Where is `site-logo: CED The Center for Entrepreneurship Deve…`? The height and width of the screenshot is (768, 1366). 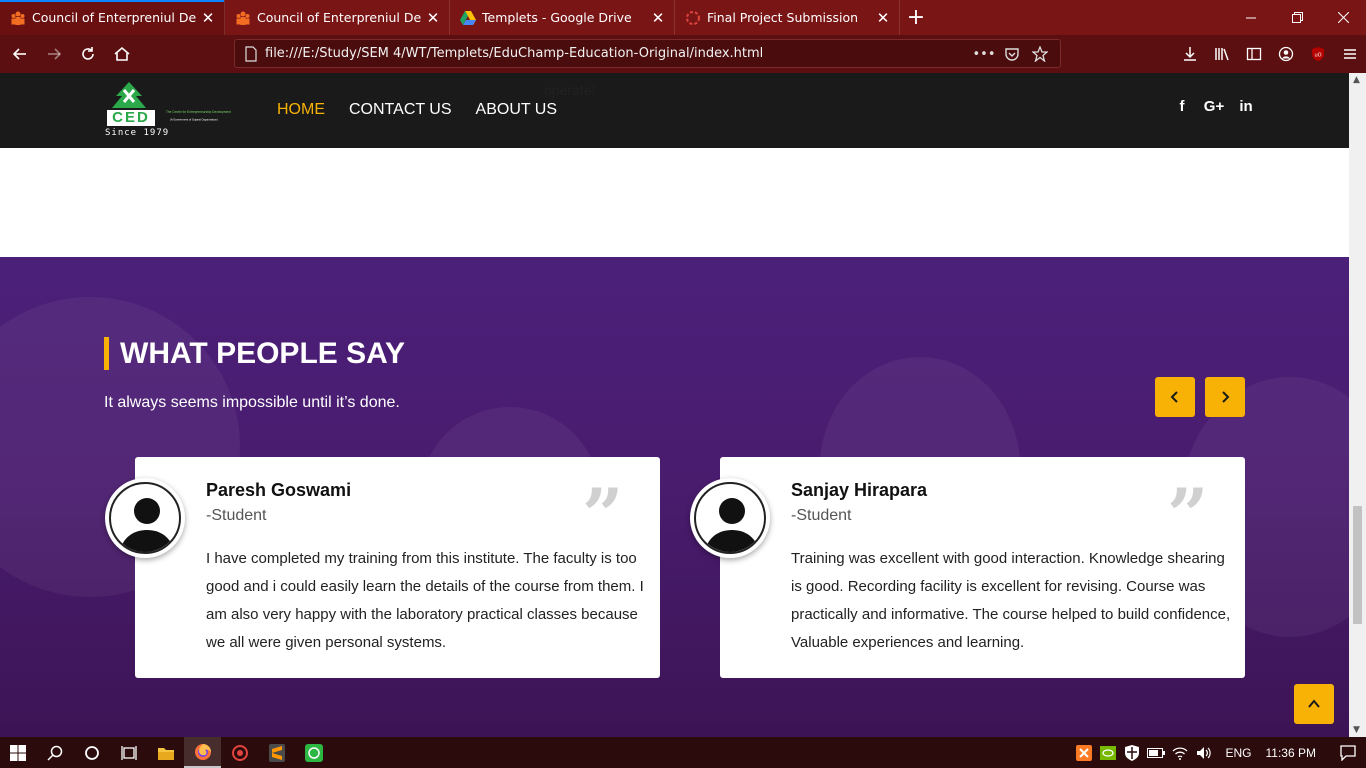 site-logo: CED The Center for Entrepreneurship Deve… is located at coordinates (176, 110).